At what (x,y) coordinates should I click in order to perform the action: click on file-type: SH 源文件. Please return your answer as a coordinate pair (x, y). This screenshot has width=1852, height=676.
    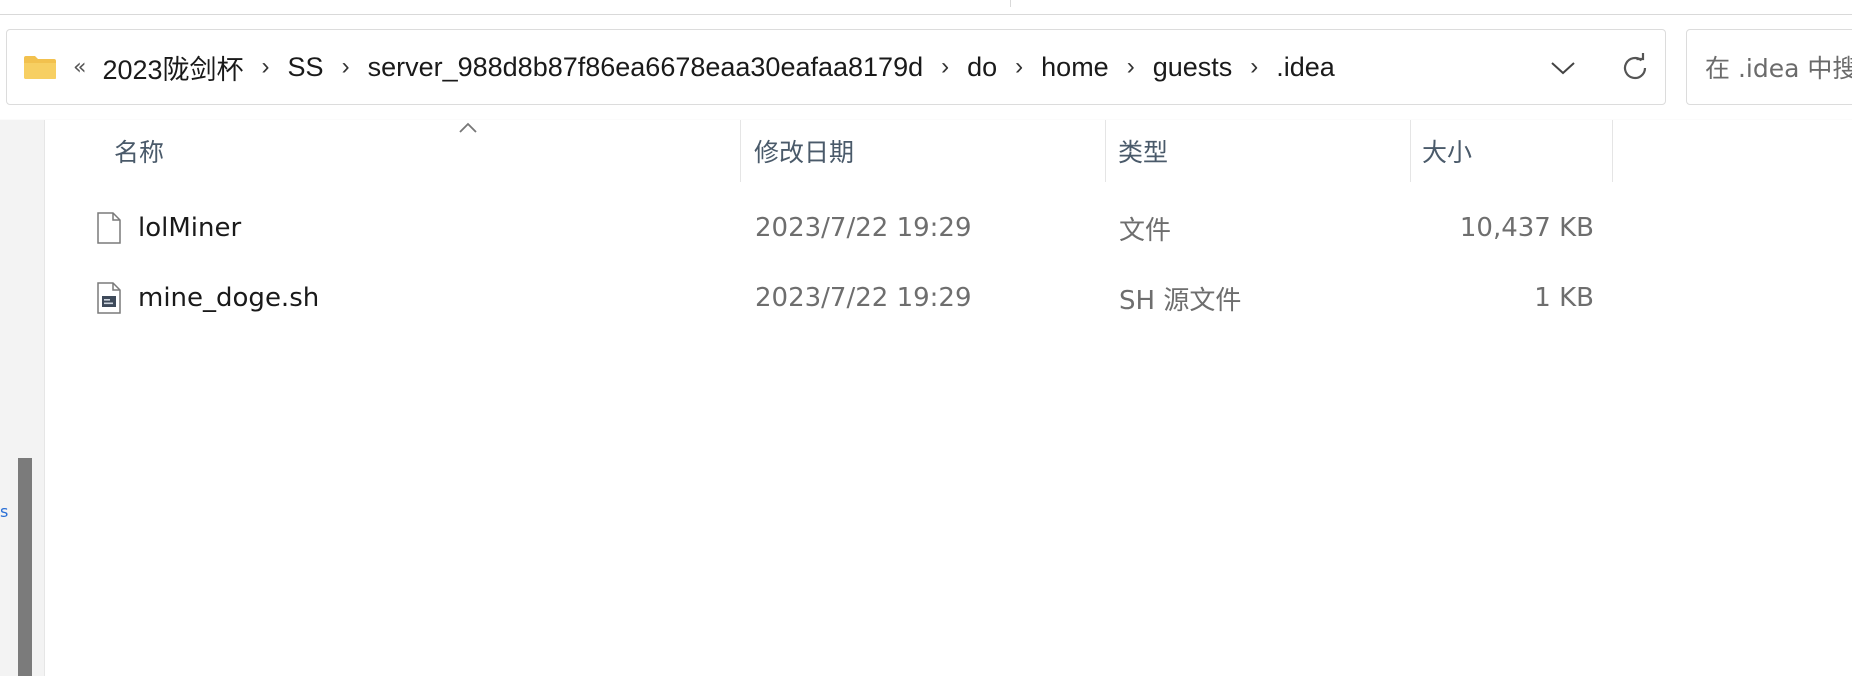
    Looking at the image, I should click on (1180, 300).